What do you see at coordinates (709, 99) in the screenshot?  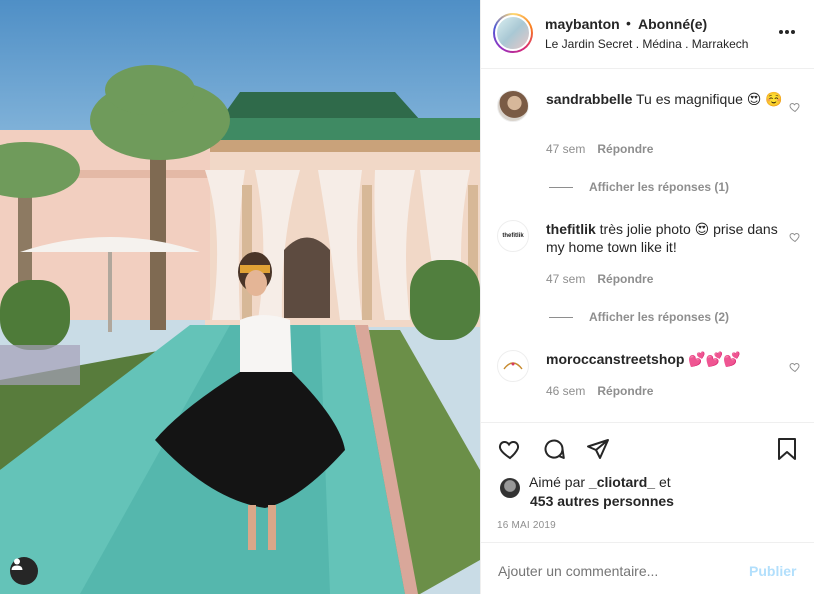 I see `comment-text: Tu es magnifique 😍 ☺️` at bounding box center [709, 99].